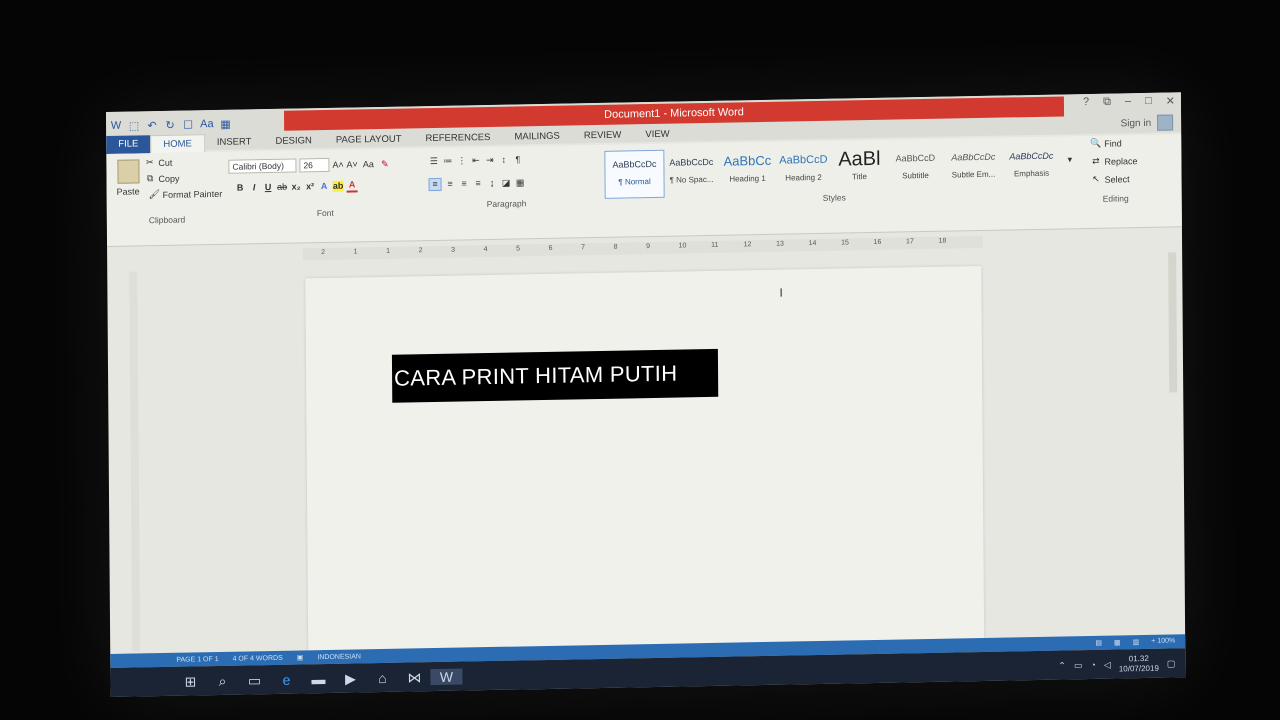  I want to click on tab-page-layout: PAGE LAYOUT, so click(369, 140).